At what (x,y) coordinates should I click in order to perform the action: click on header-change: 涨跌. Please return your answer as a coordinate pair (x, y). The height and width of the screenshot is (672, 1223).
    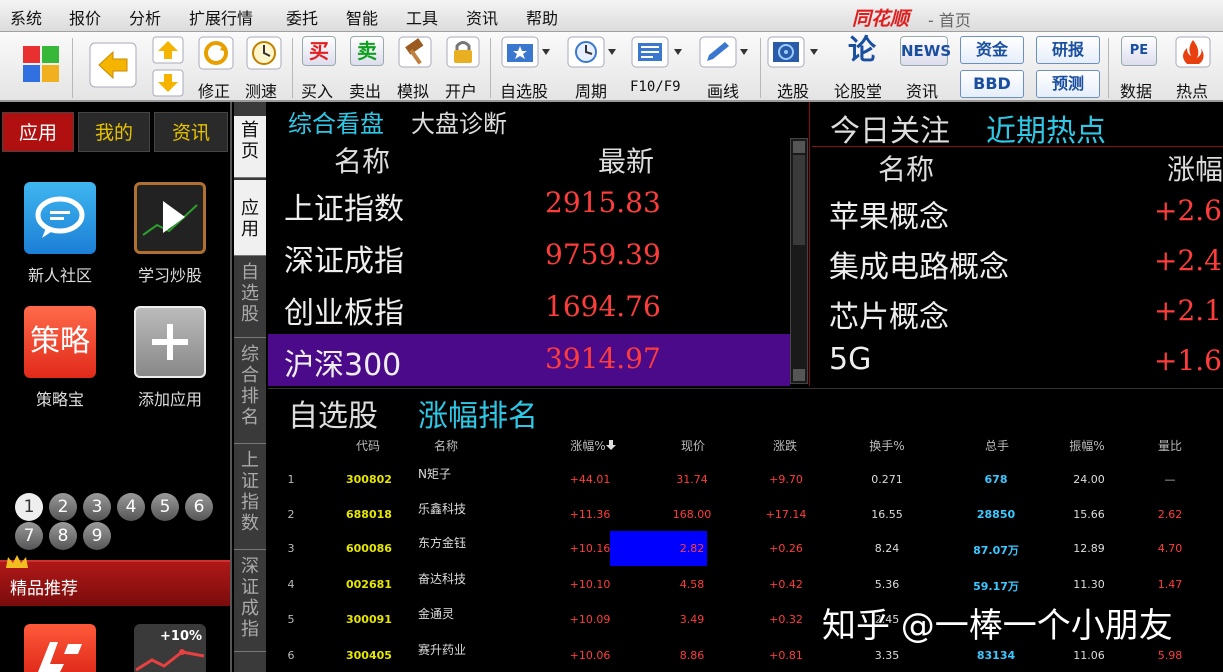
    Looking at the image, I should click on (785, 445).